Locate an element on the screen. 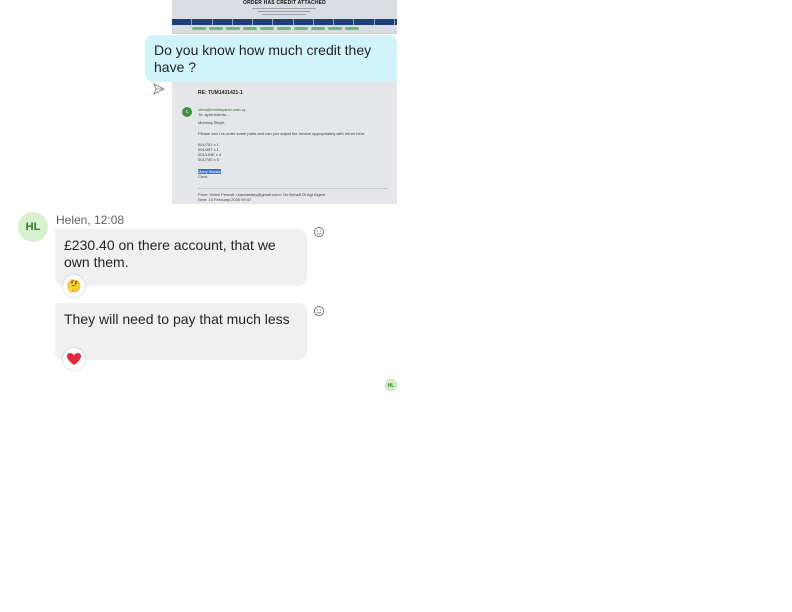 The image size is (792, 612). read-receipt-avatar: HL is located at coordinates (391, 385).